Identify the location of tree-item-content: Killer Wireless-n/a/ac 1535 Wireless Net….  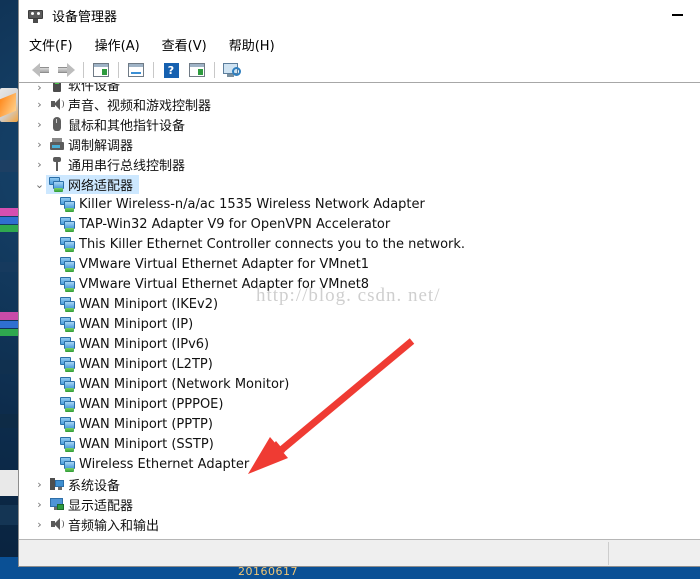
(241, 204).